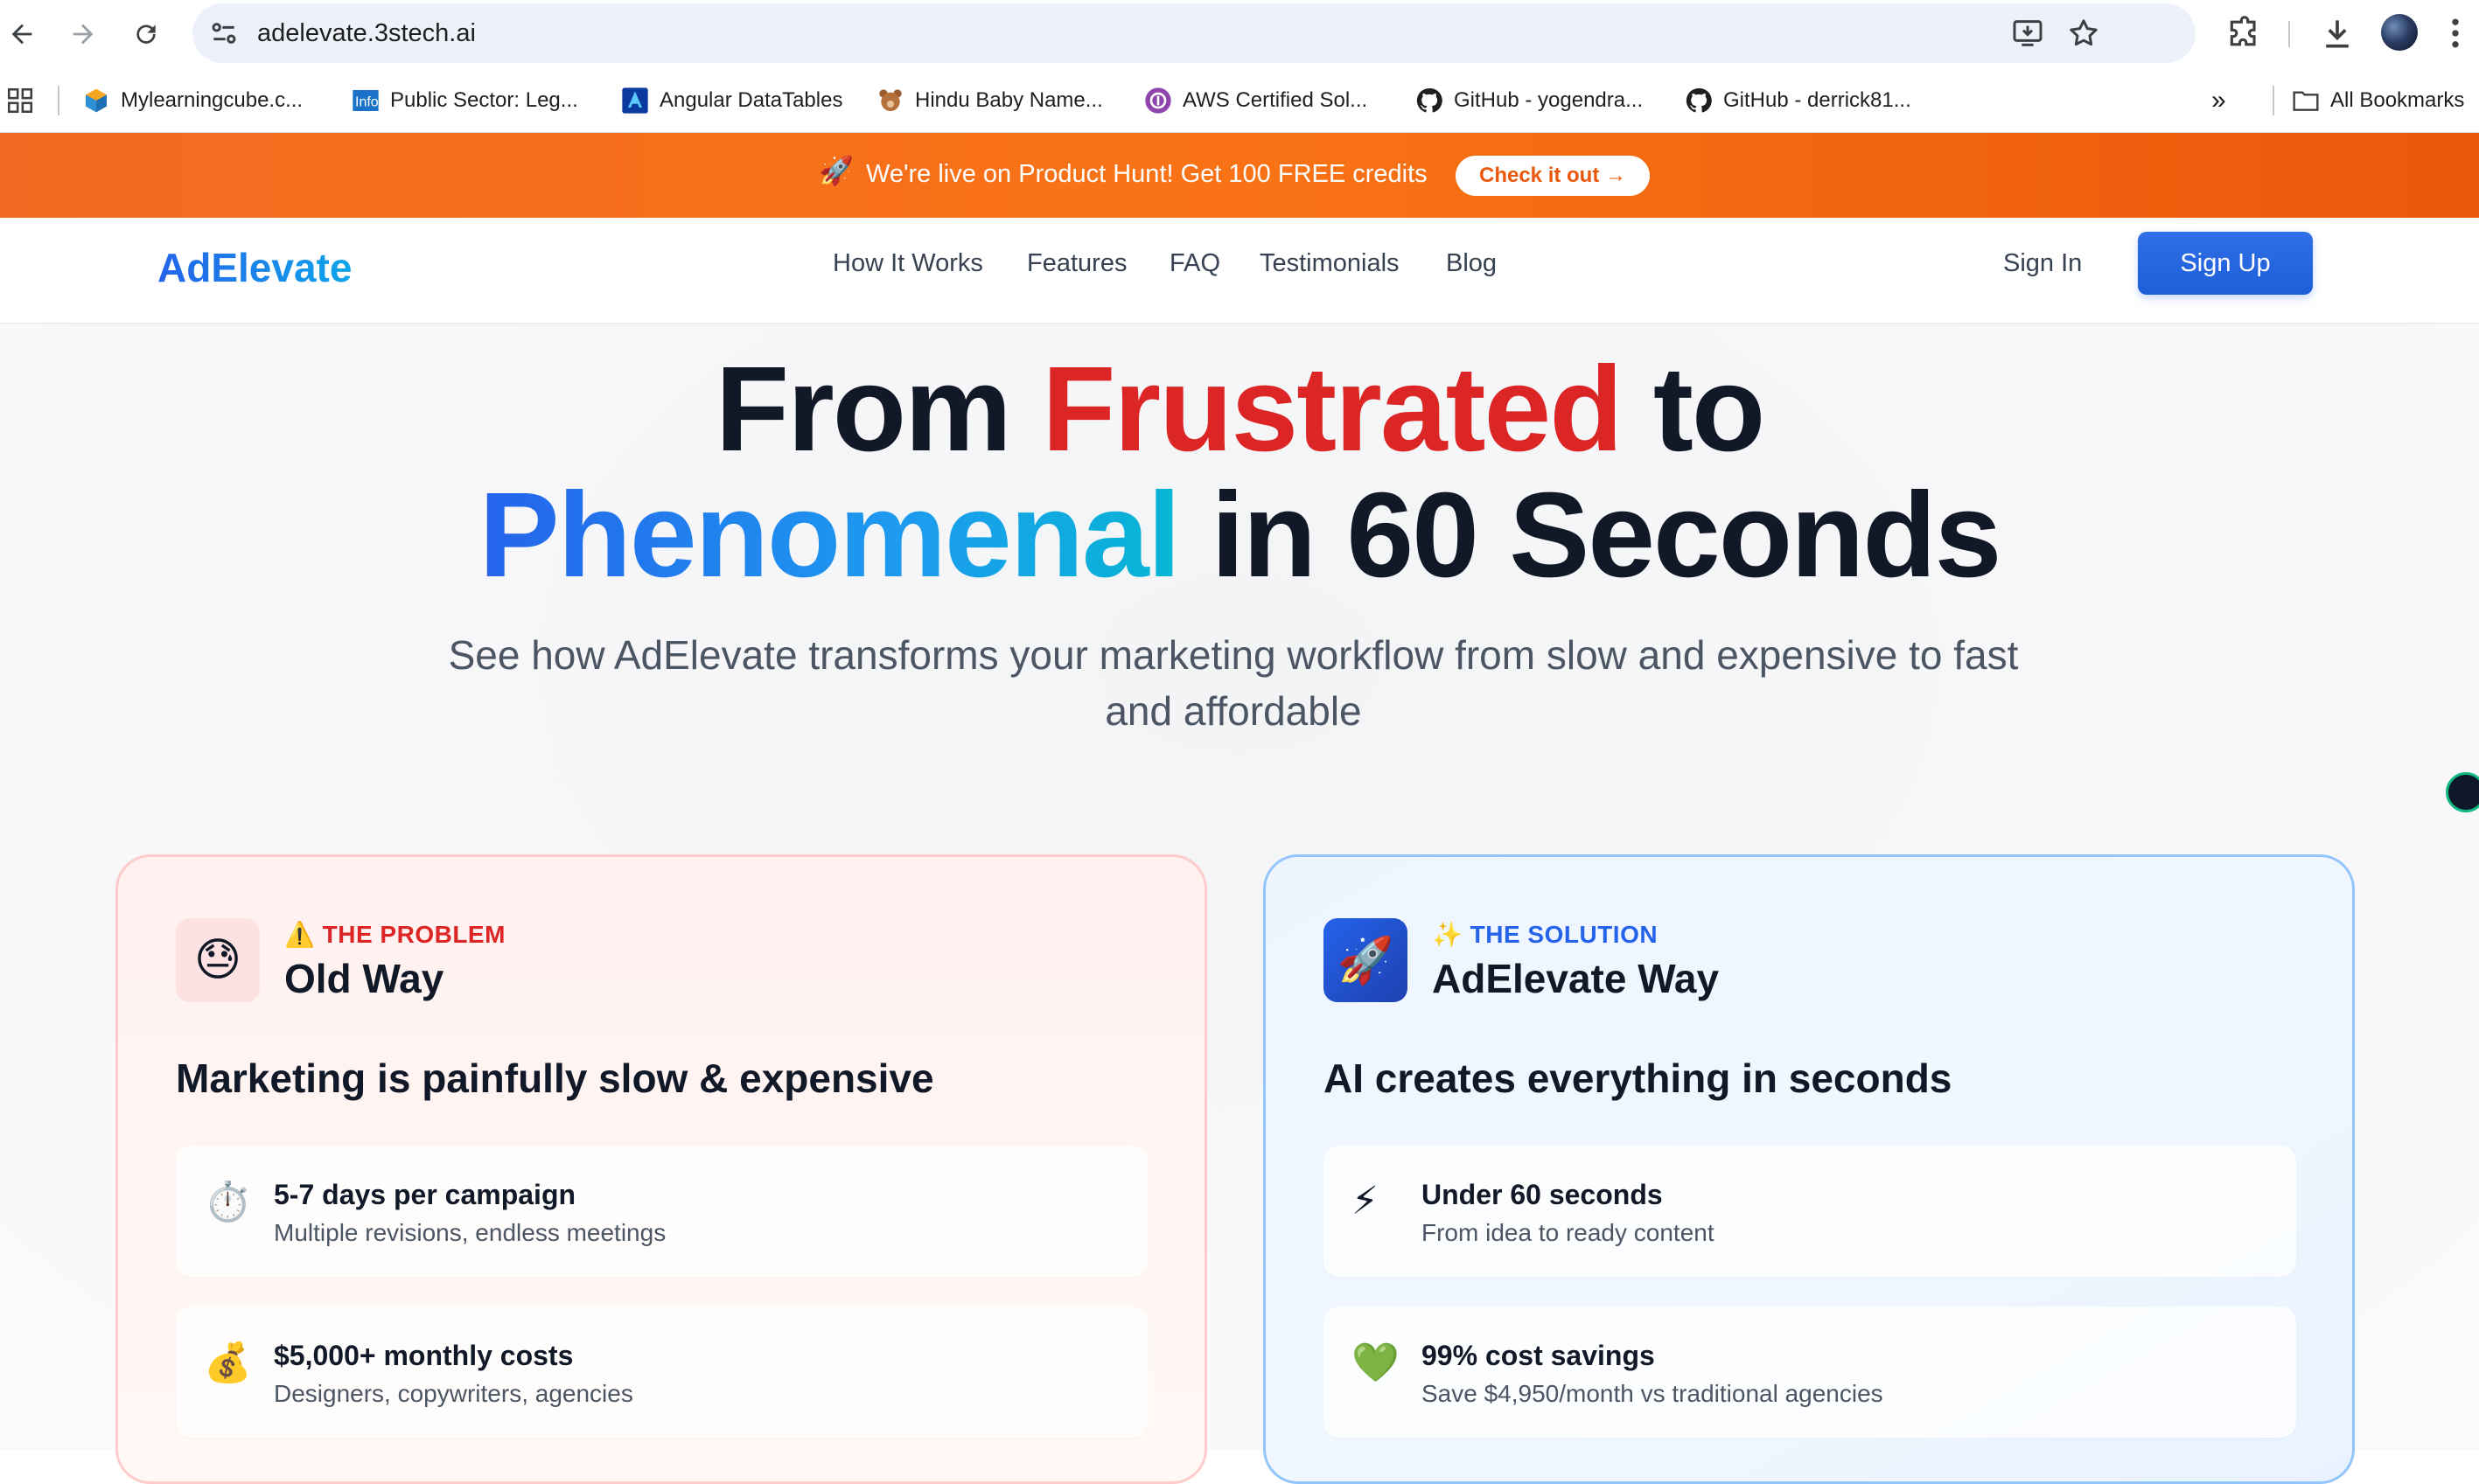 This screenshot has height=1484, width=2479. I want to click on floating-widget-icon, so click(2462, 792).